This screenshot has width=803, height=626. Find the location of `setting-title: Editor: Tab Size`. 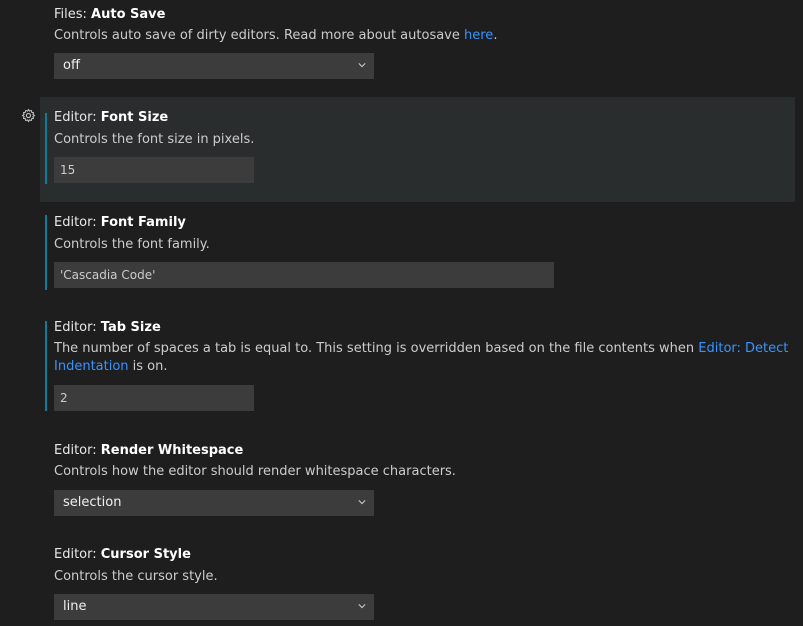

setting-title: Editor: Tab Size is located at coordinates (107, 327).